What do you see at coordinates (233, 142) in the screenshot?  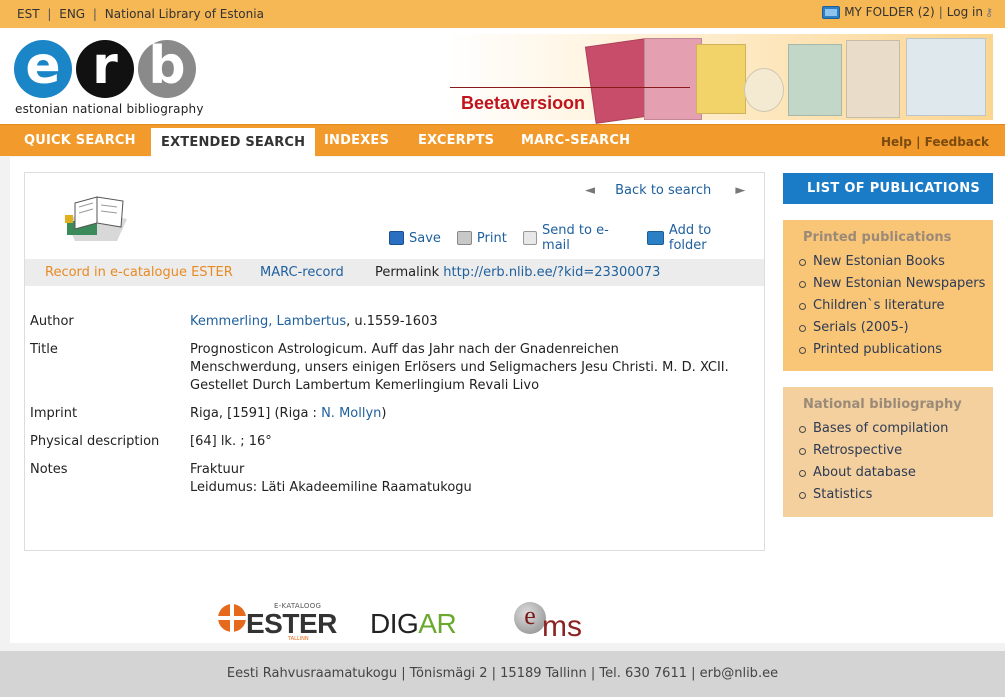 I see `tab-extended-search: EXTENDED SEARCH` at bounding box center [233, 142].